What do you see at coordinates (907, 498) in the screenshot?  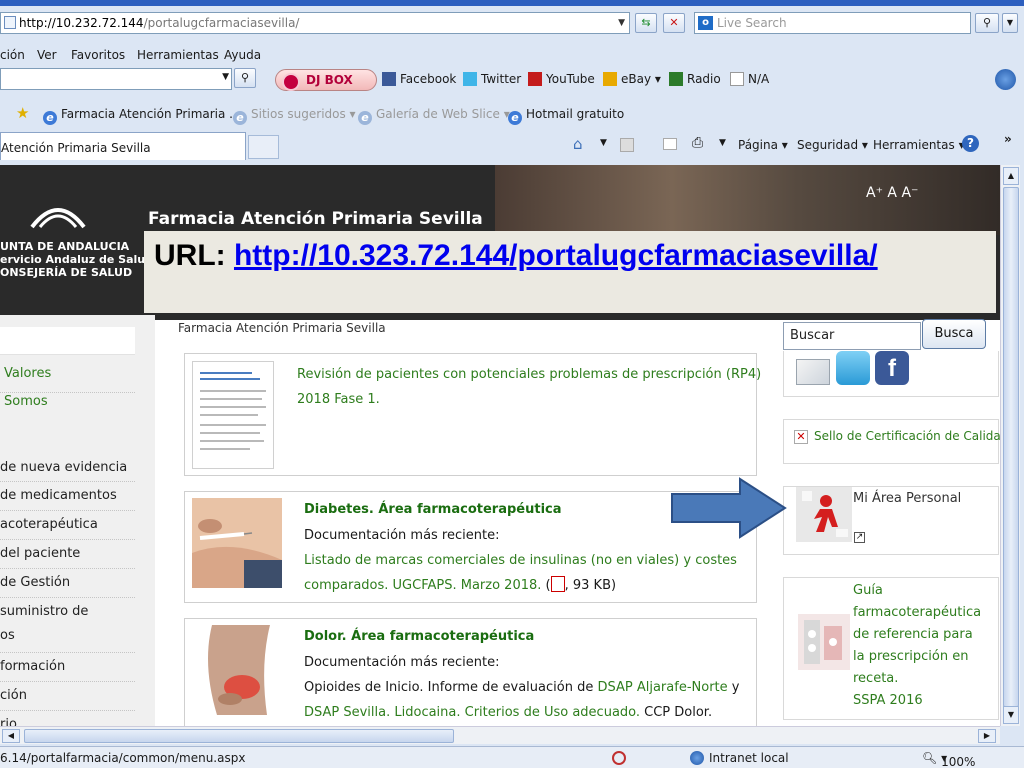 I see `personal-area-link: Mi Área Personal` at bounding box center [907, 498].